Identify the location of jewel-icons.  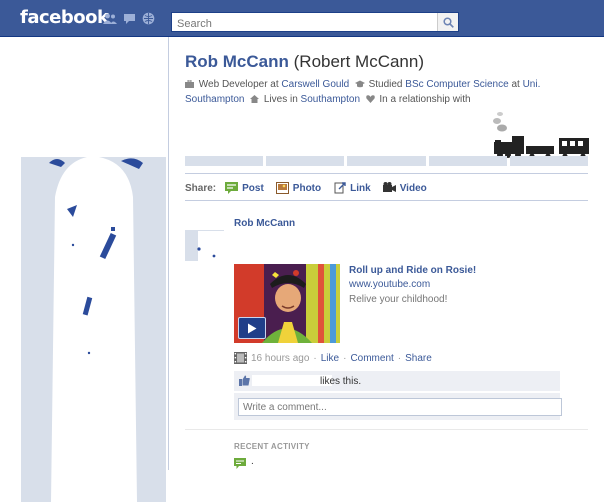
(129, 18).